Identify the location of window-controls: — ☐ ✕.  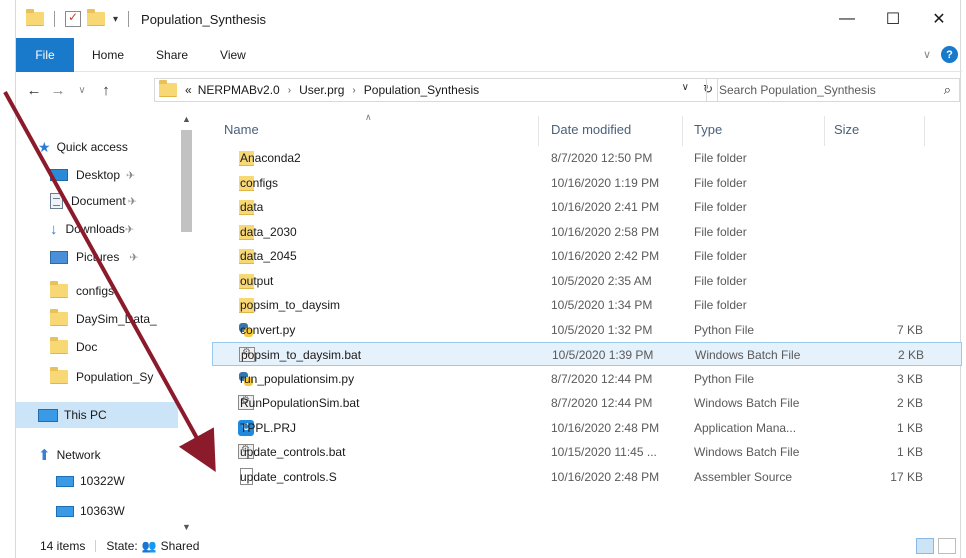
(893, 19).